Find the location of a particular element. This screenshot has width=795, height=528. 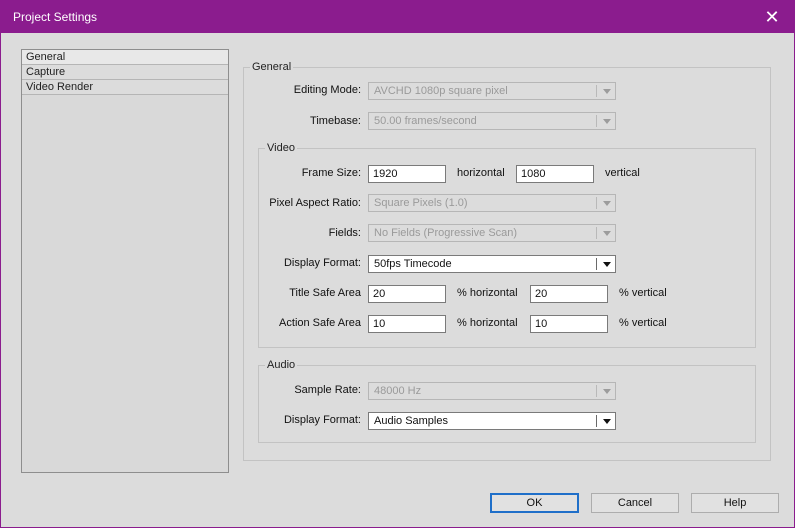

close-icon: ✕ is located at coordinates (772, 16).